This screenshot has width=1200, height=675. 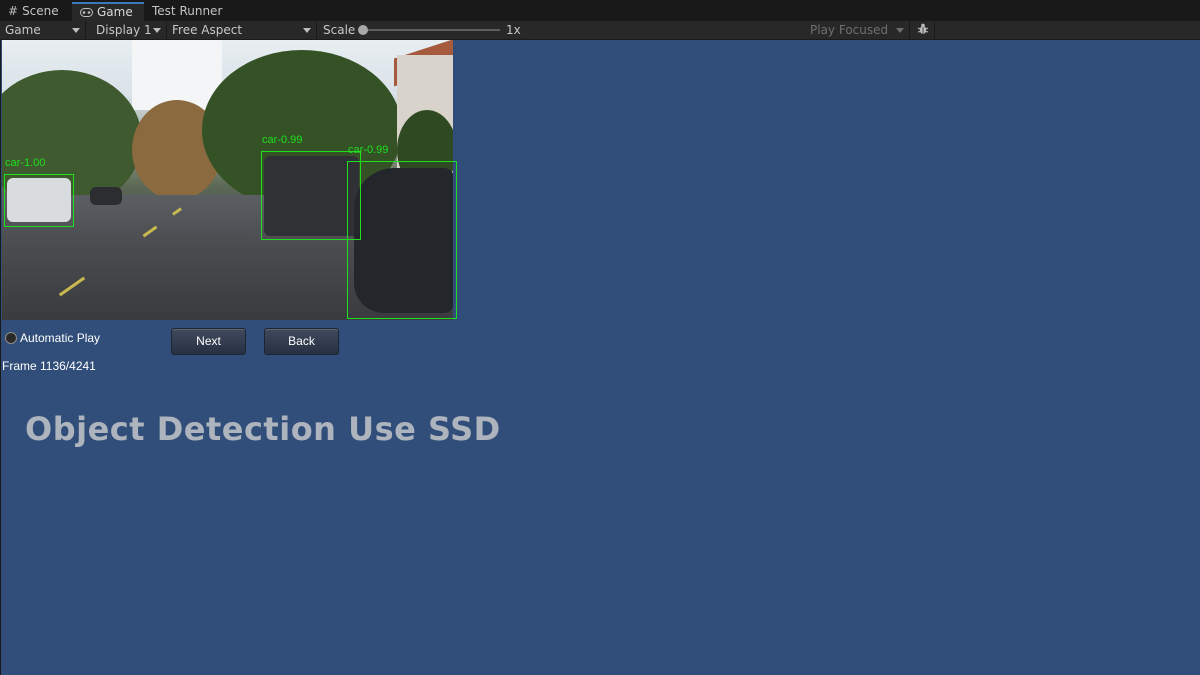 I want to click on grid-icon: #, so click(x=13, y=11).